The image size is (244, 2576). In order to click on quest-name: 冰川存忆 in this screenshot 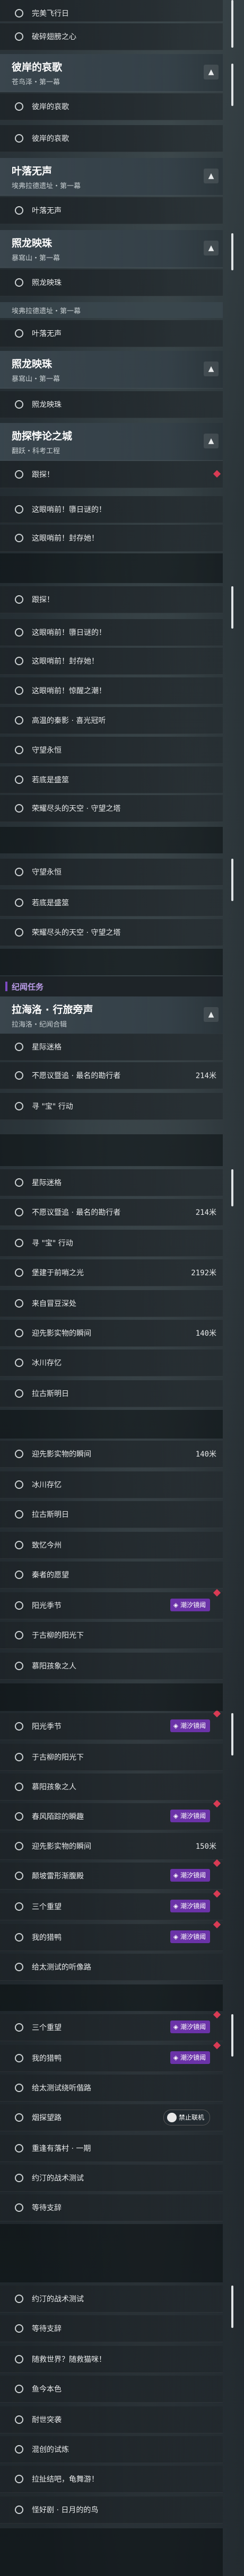, I will do `click(47, 1485)`.